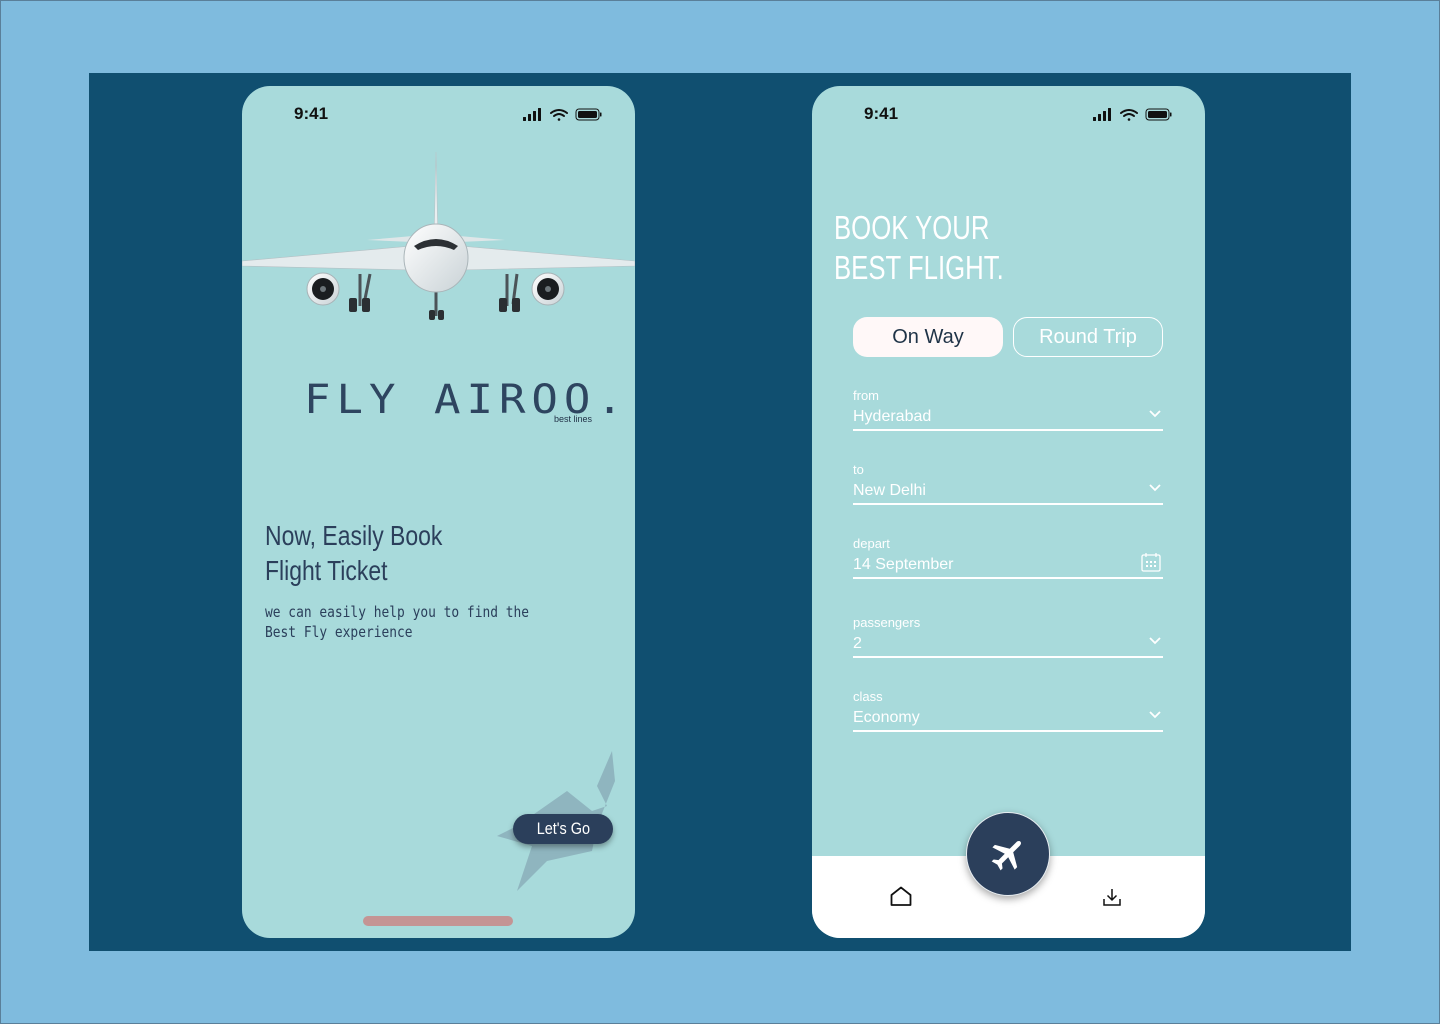  Describe the element at coordinates (901, 896) in the screenshot. I see `home-icon` at that location.